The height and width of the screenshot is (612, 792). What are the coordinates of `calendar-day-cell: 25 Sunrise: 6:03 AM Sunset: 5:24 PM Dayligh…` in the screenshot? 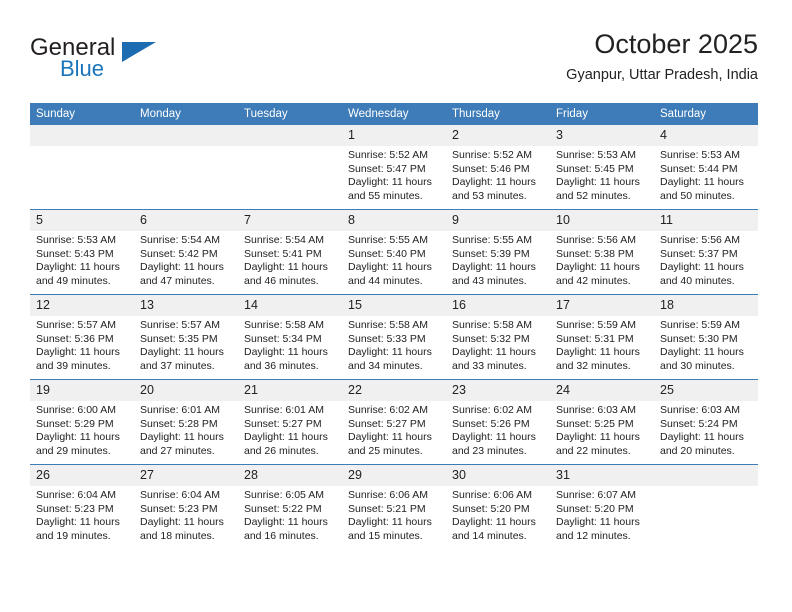 It's located at (706, 422).